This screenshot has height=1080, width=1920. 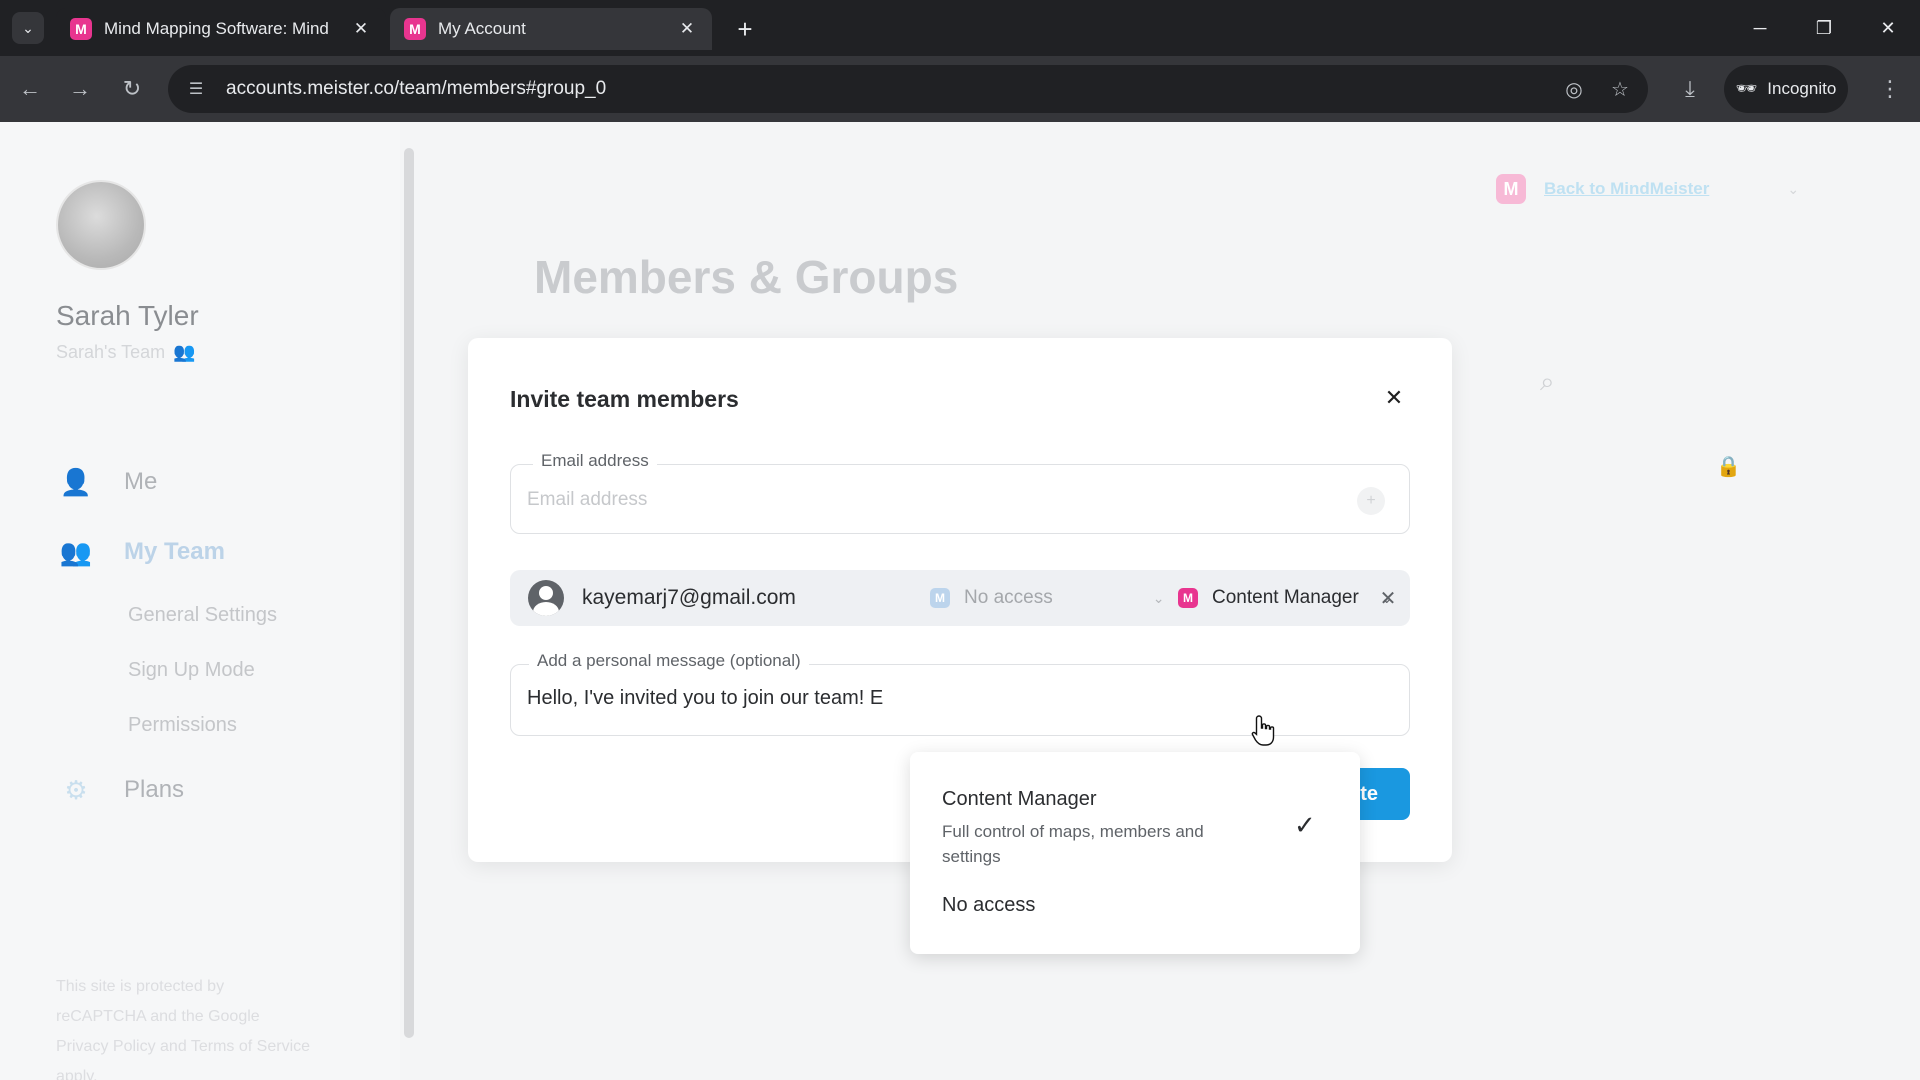 What do you see at coordinates (1263, 730) in the screenshot?
I see `hand-cursor-icon` at bounding box center [1263, 730].